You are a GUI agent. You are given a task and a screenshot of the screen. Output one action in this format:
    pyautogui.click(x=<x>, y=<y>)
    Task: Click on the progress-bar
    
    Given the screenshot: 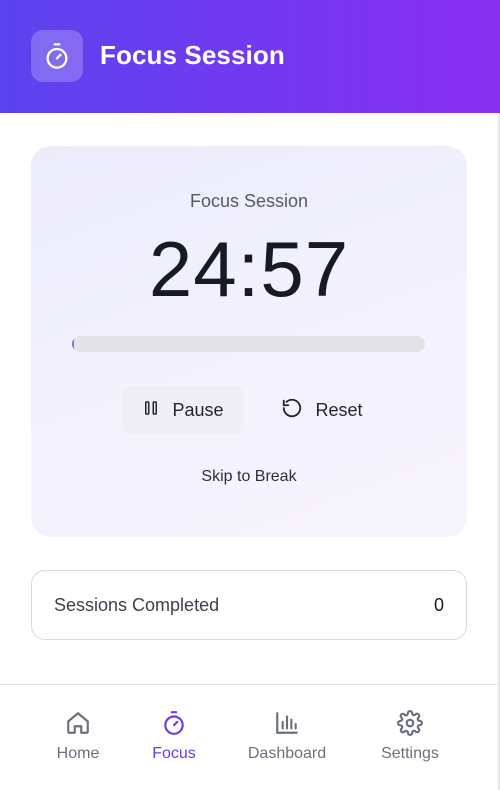 What is the action you would take?
    pyautogui.click(x=248, y=344)
    